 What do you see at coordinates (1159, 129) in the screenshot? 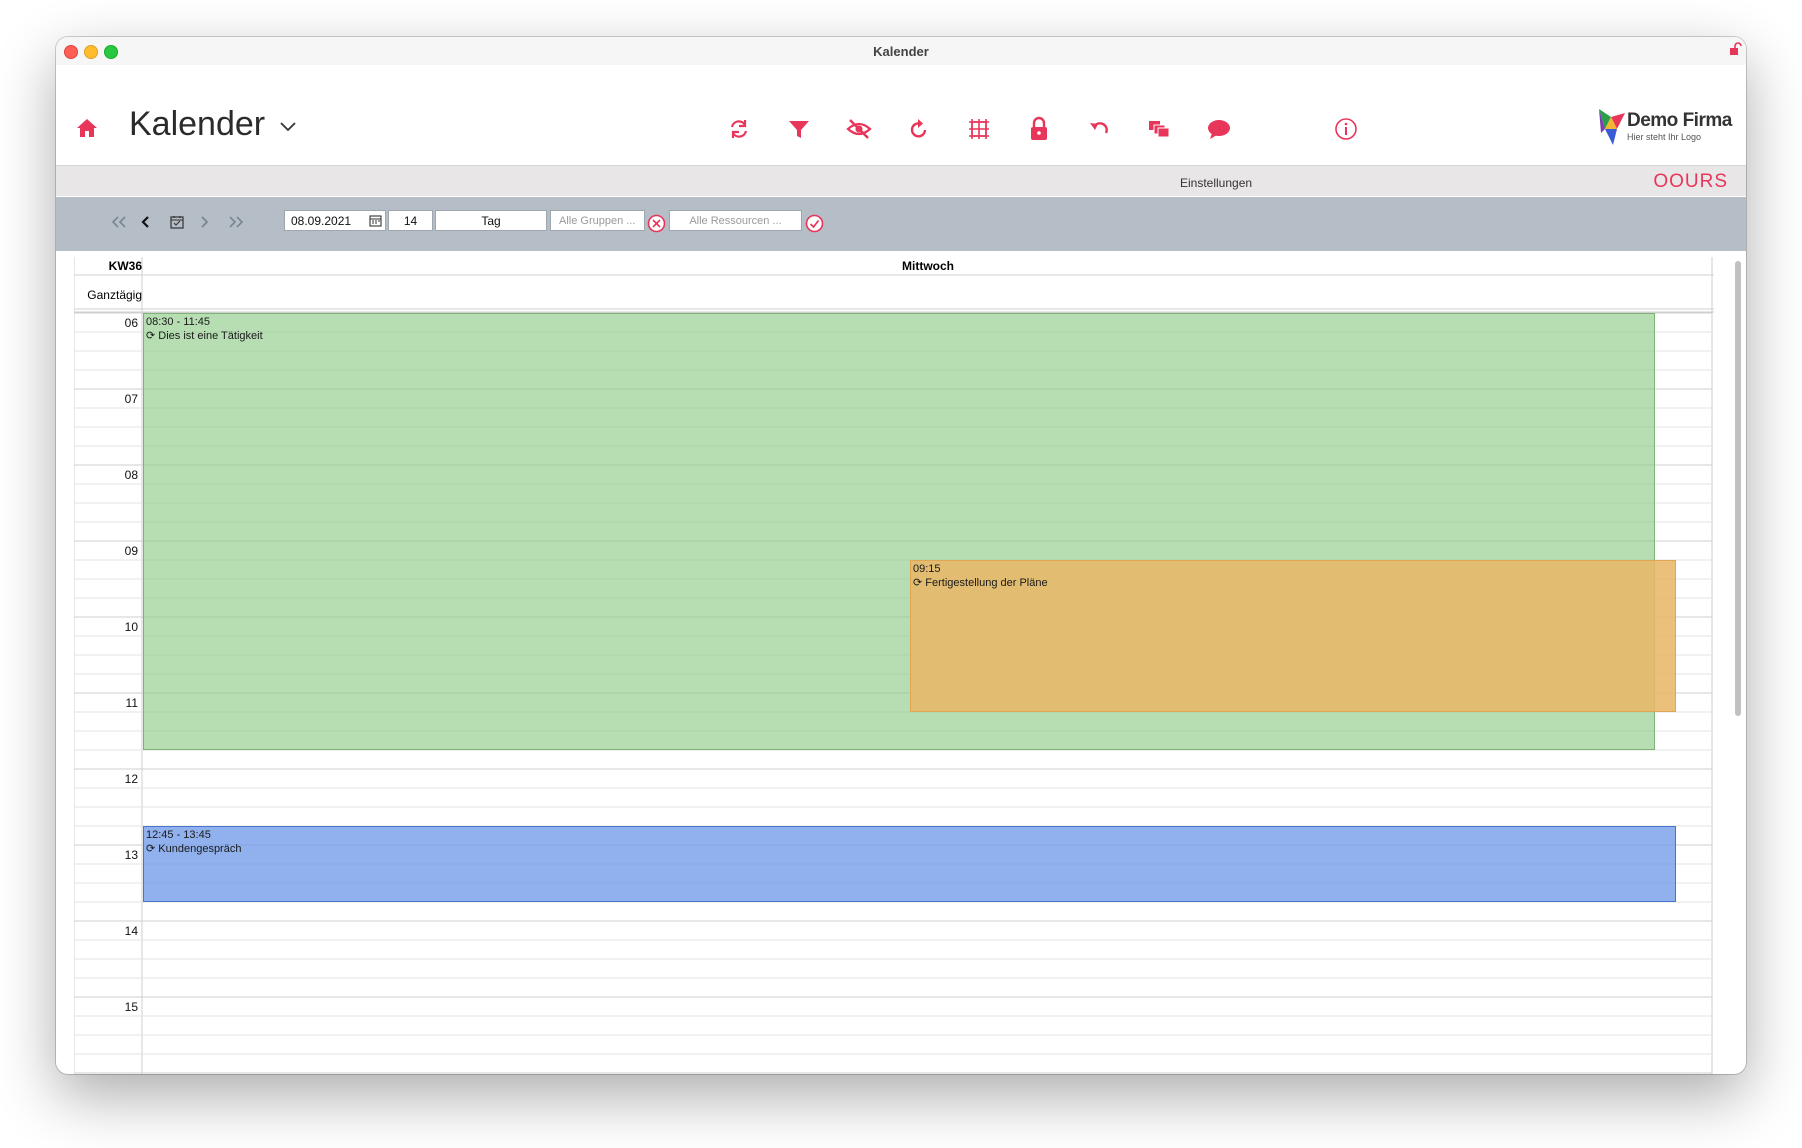
I see `windows-icon` at bounding box center [1159, 129].